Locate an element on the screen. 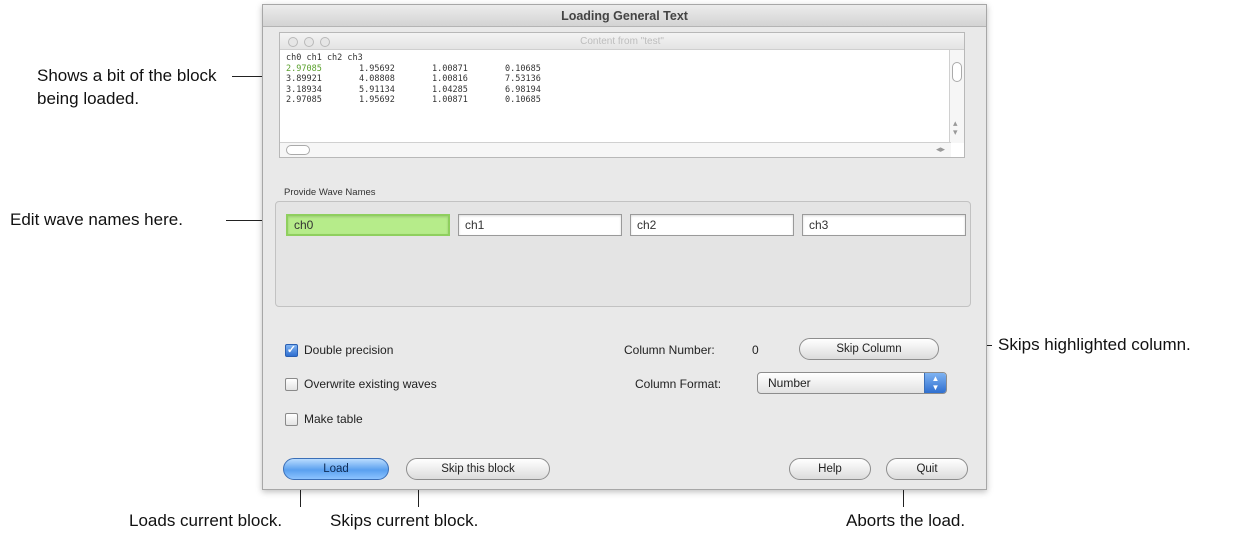  wave-names-group: ch0 ch1 ch2 ch3 is located at coordinates (623, 254).